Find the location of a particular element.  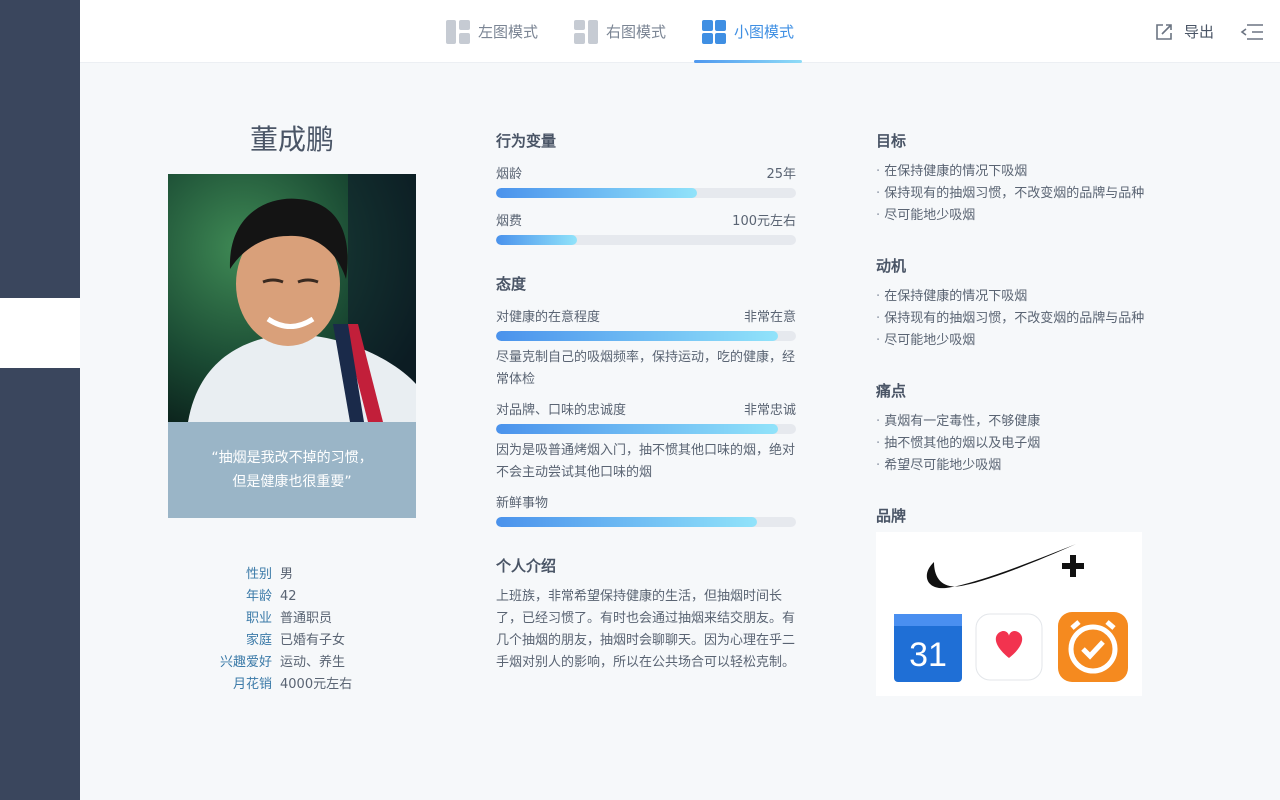

fact-gender: 性别男 is located at coordinates (315, 575).